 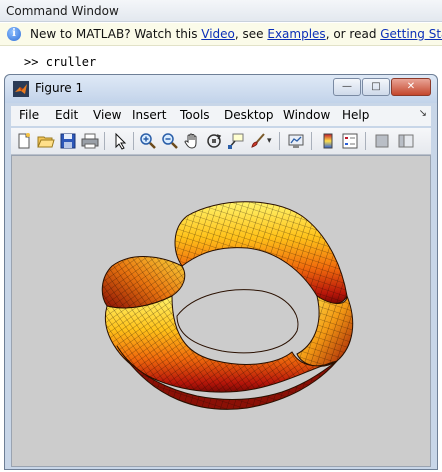 I want to click on brush-dropdown-icon: ▾, so click(x=271, y=141).